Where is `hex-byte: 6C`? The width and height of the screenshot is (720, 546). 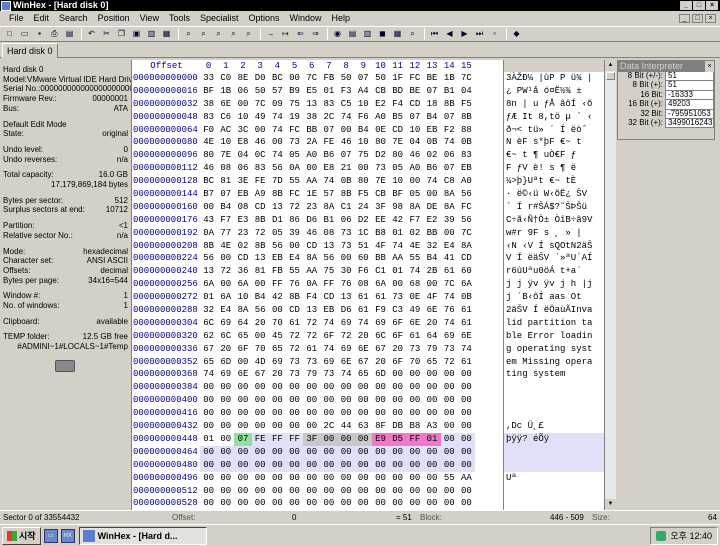 hex-byte: 6C is located at coordinates (225, 336).